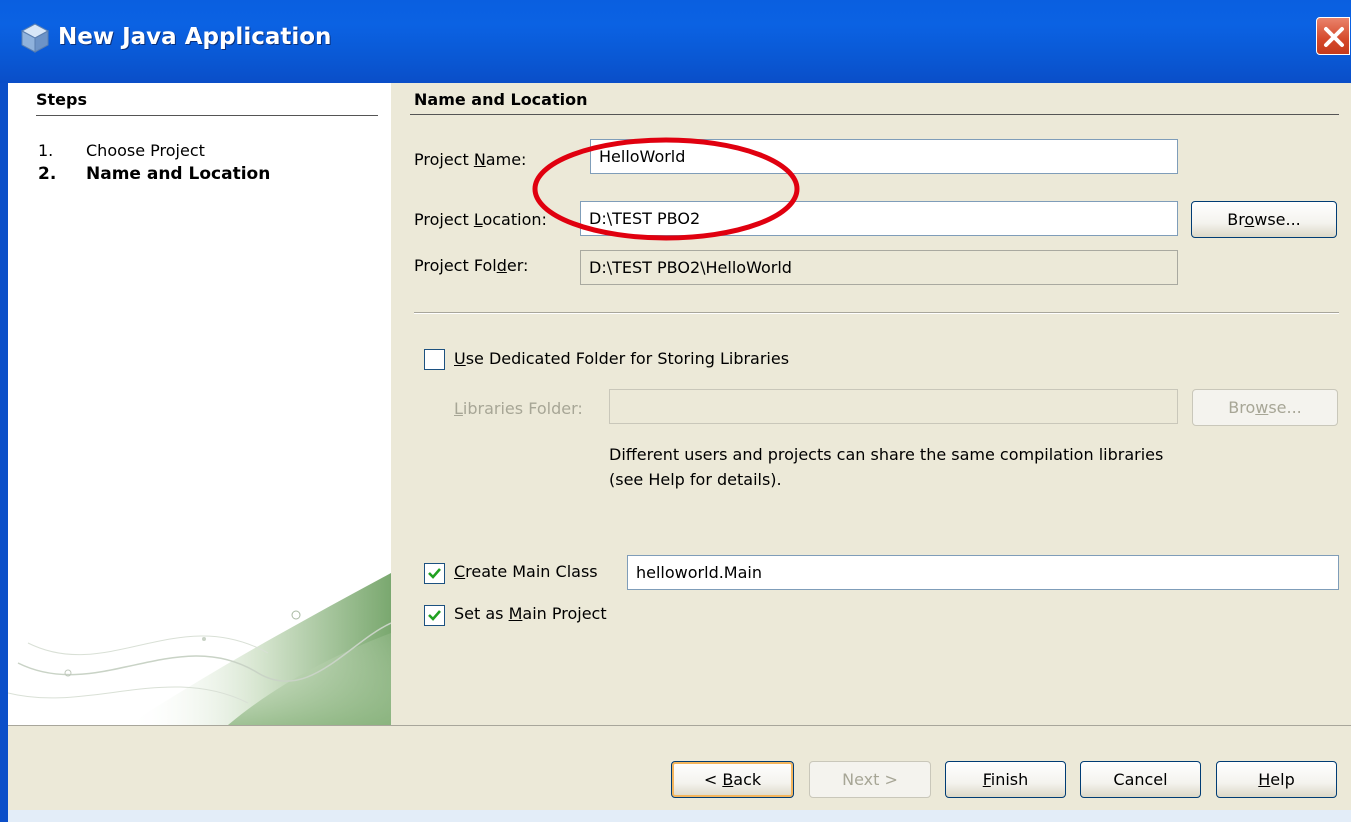  Describe the element at coordinates (1242, 407) in the screenshot. I see `button-text: Bro` at that location.